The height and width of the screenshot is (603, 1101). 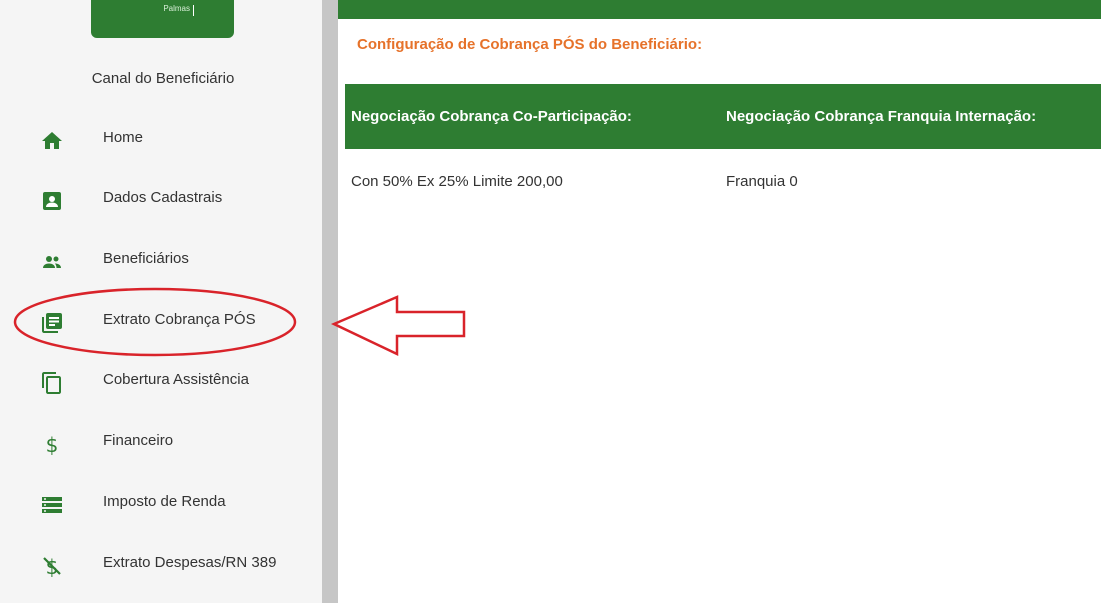 What do you see at coordinates (162, 19) in the screenshot?
I see `brand-logo: Palmas` at bounding box center [162, 19].